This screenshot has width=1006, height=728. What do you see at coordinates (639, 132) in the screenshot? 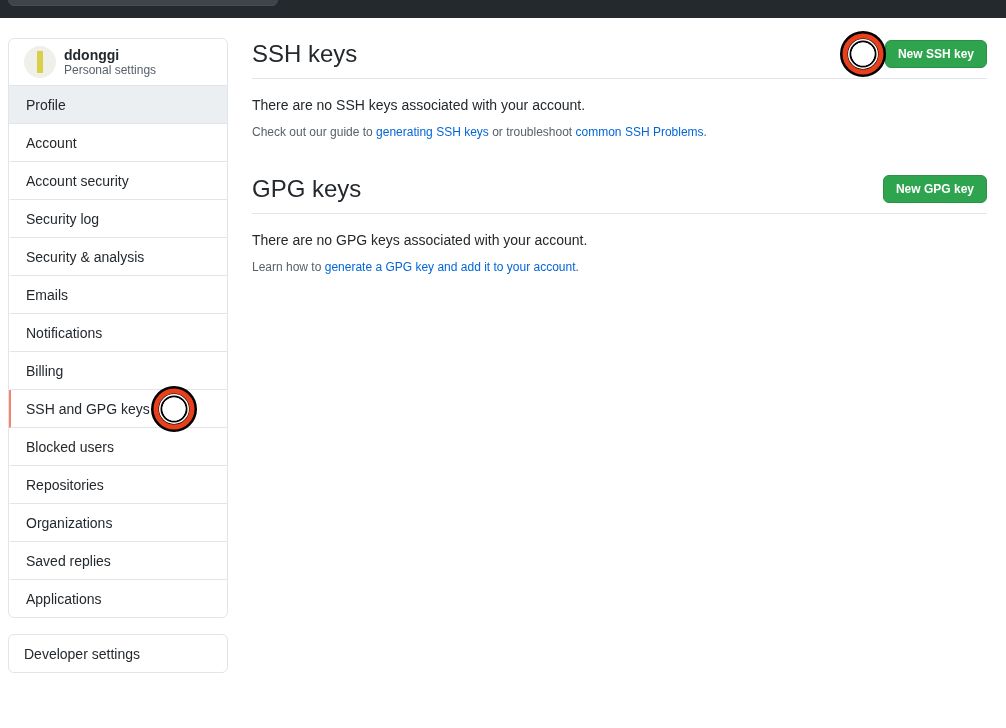
I see `help-link: common SSH Problems` at bounding box center [639, 132].